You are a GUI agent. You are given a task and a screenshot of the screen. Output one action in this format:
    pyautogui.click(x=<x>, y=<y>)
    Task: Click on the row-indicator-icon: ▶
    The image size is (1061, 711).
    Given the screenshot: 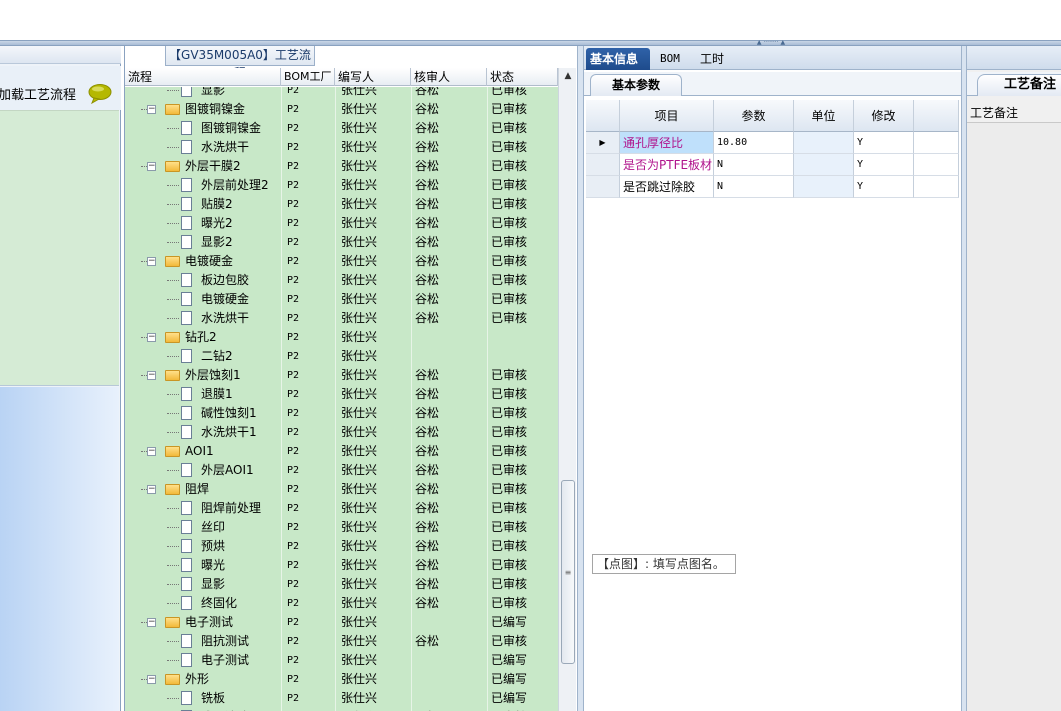 What is the action you would take?
    pyautogui.click(x=603, y=143)
    